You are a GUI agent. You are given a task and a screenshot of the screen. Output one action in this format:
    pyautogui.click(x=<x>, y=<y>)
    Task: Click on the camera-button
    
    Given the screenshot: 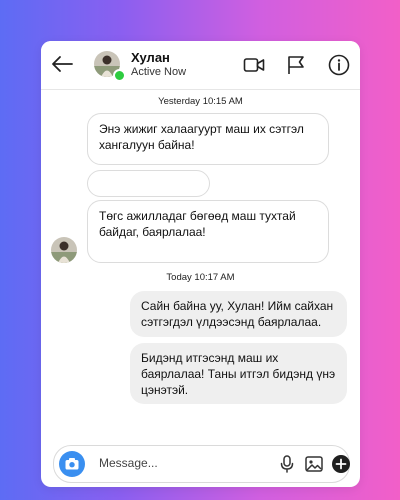 What is the action you would take?
    pyautogui.click(x=72, y=464)
    